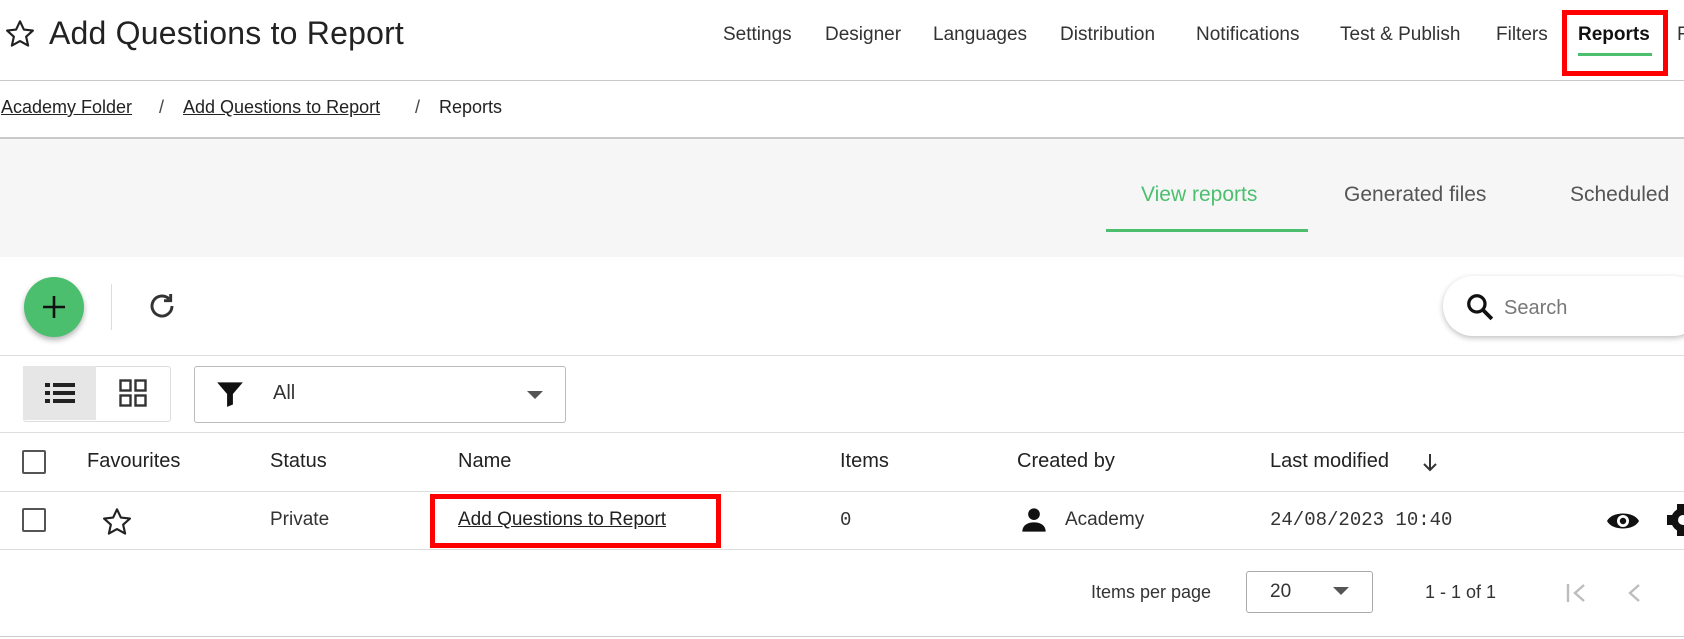 The height and width of the screenshot is (639, 1684). I want to click on tab-generated-files: Generated files, so click(1415, 195).